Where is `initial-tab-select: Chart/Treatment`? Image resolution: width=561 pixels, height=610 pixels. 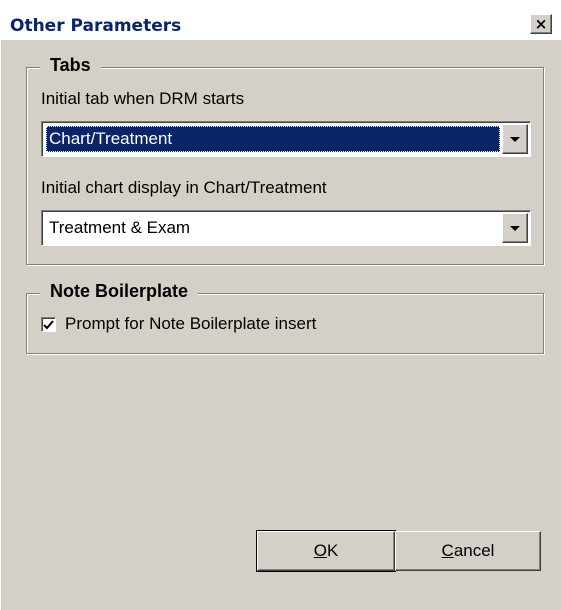 initial-tab-select: Chart/Treatment is located at coordinates (286, 139).